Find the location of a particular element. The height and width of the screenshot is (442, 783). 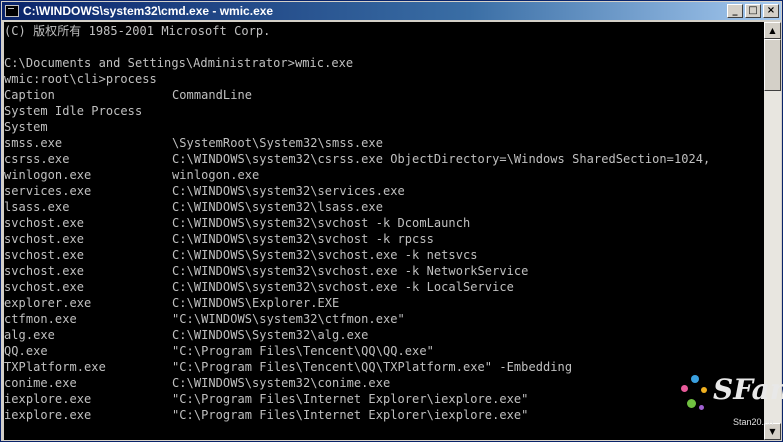

console-line-commandline: winlogon.exe is located at coordinates (216, 175).